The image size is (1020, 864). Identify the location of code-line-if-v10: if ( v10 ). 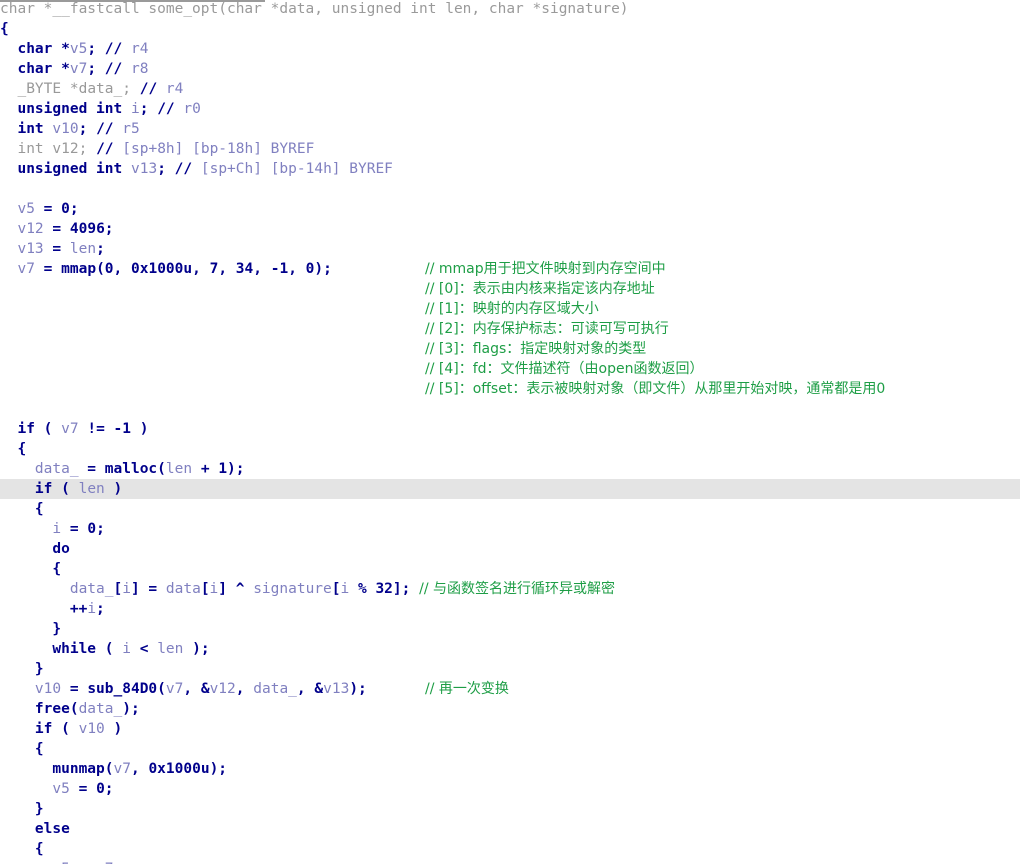
(510, 729).